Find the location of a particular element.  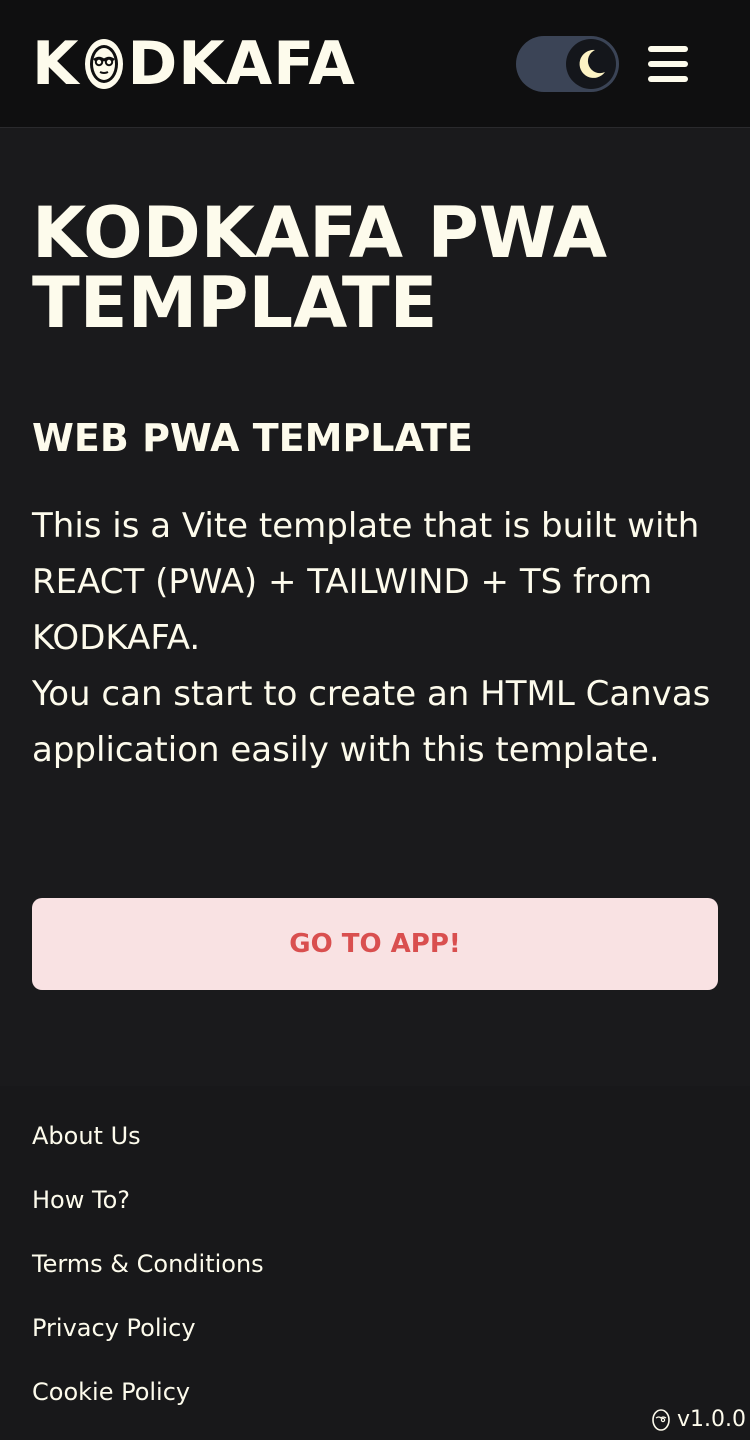

theme-toggle is located at coordinates (567, 64).